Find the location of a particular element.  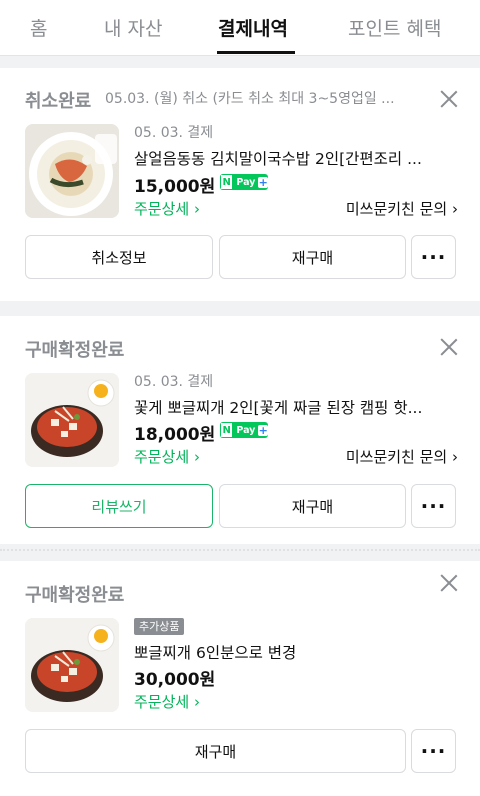

top-tab-bar: 홈 내 자산 결제내역 포인트 혜택 is located at coordinates (240, 28).